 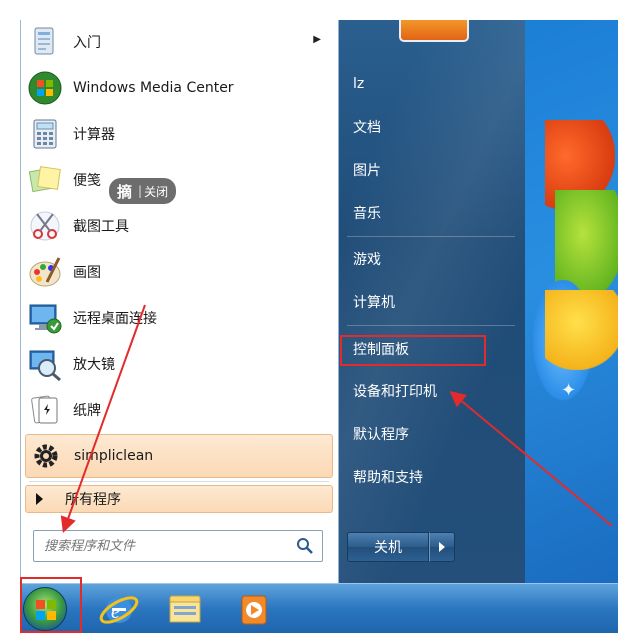 I want to click on remote-desktop-icon, so click(x=45, y=318).